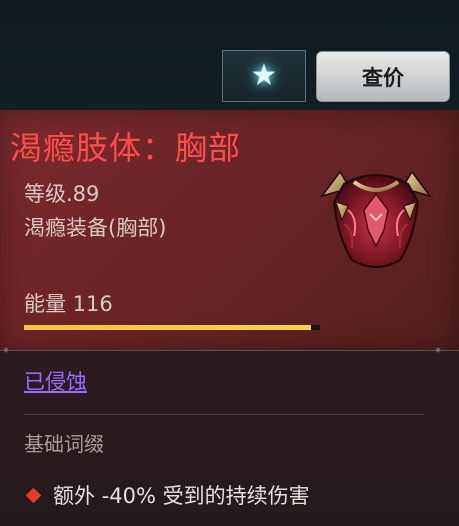 The image size is (459, 526). I want to click on favorite-button: ★, so click(264, 76).